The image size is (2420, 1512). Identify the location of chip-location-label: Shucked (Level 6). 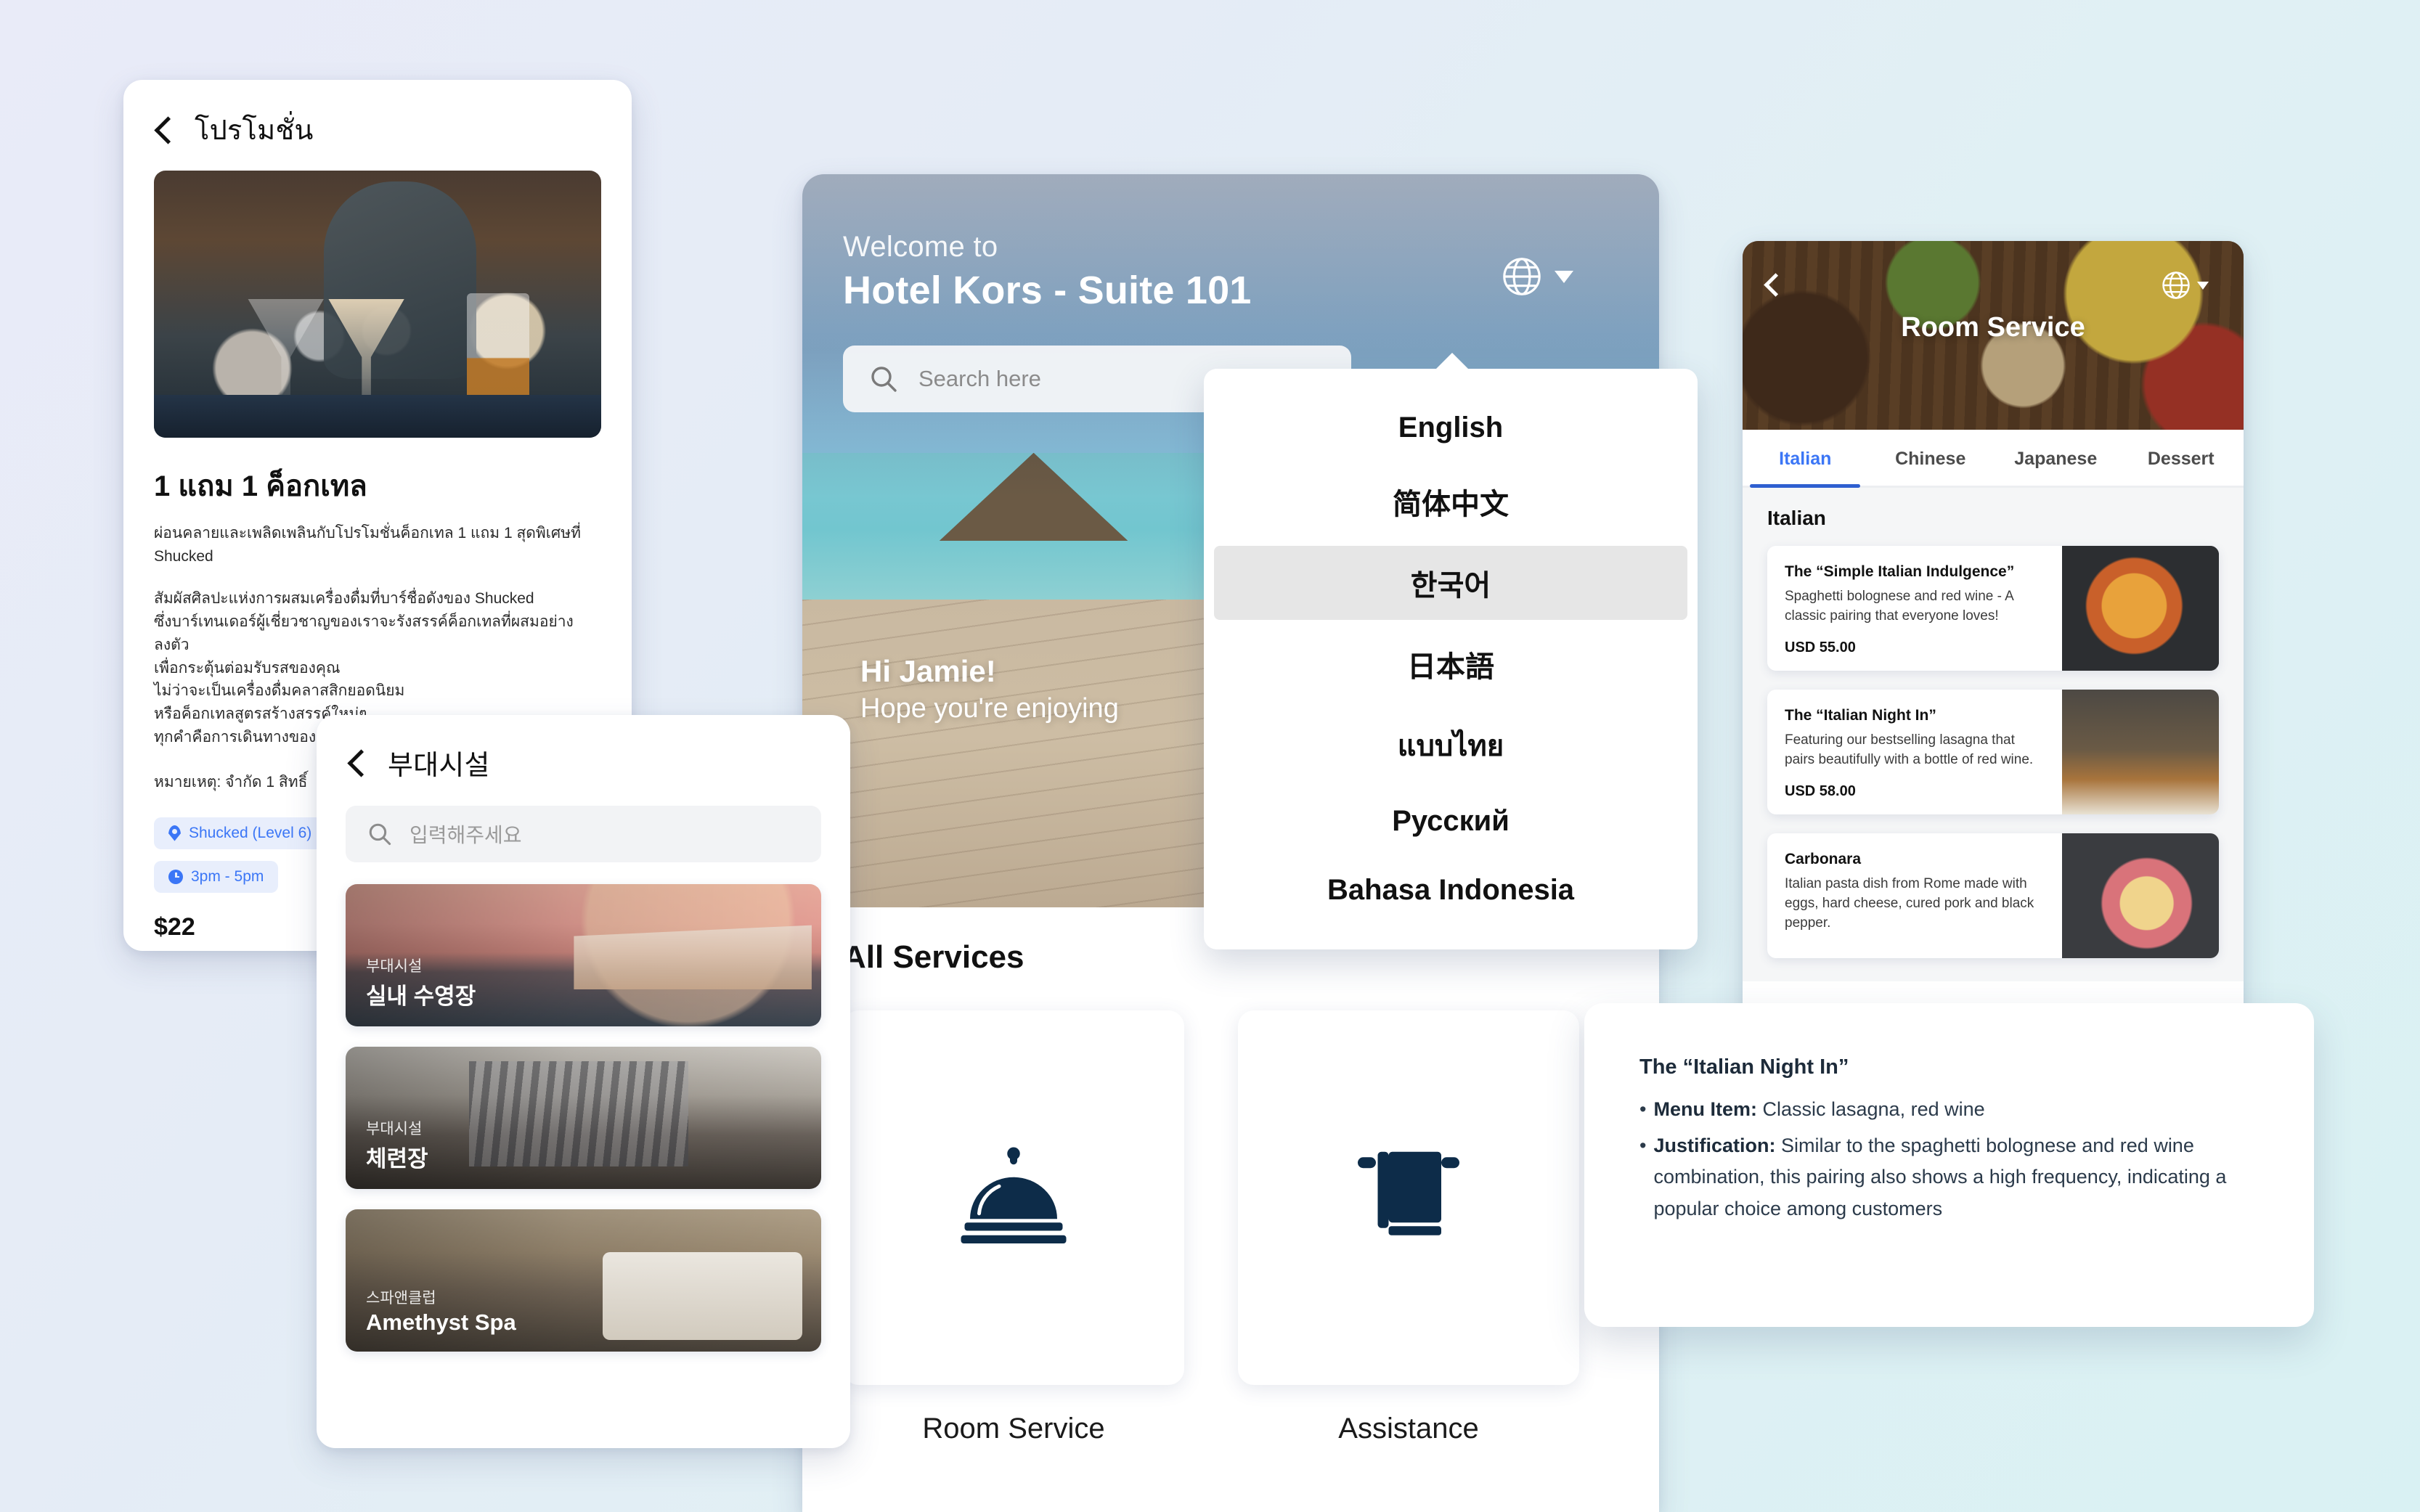
(250, 832).